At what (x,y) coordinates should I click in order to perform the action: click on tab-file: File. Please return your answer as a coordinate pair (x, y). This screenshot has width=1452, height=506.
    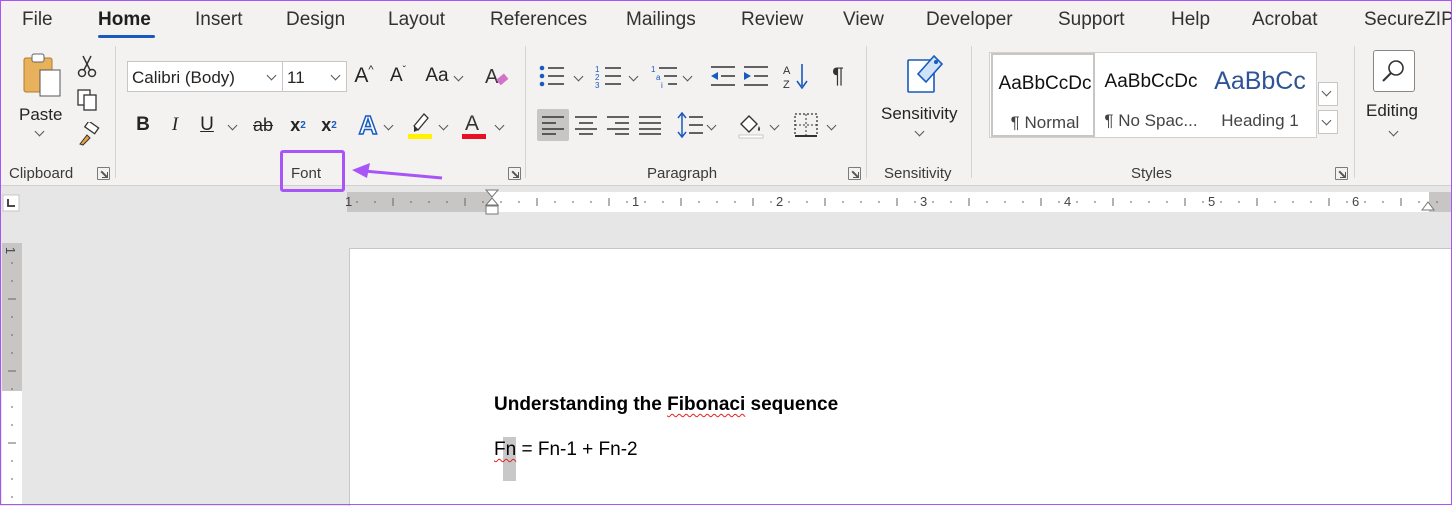
    Looking at the image, I should click on (37, 20).